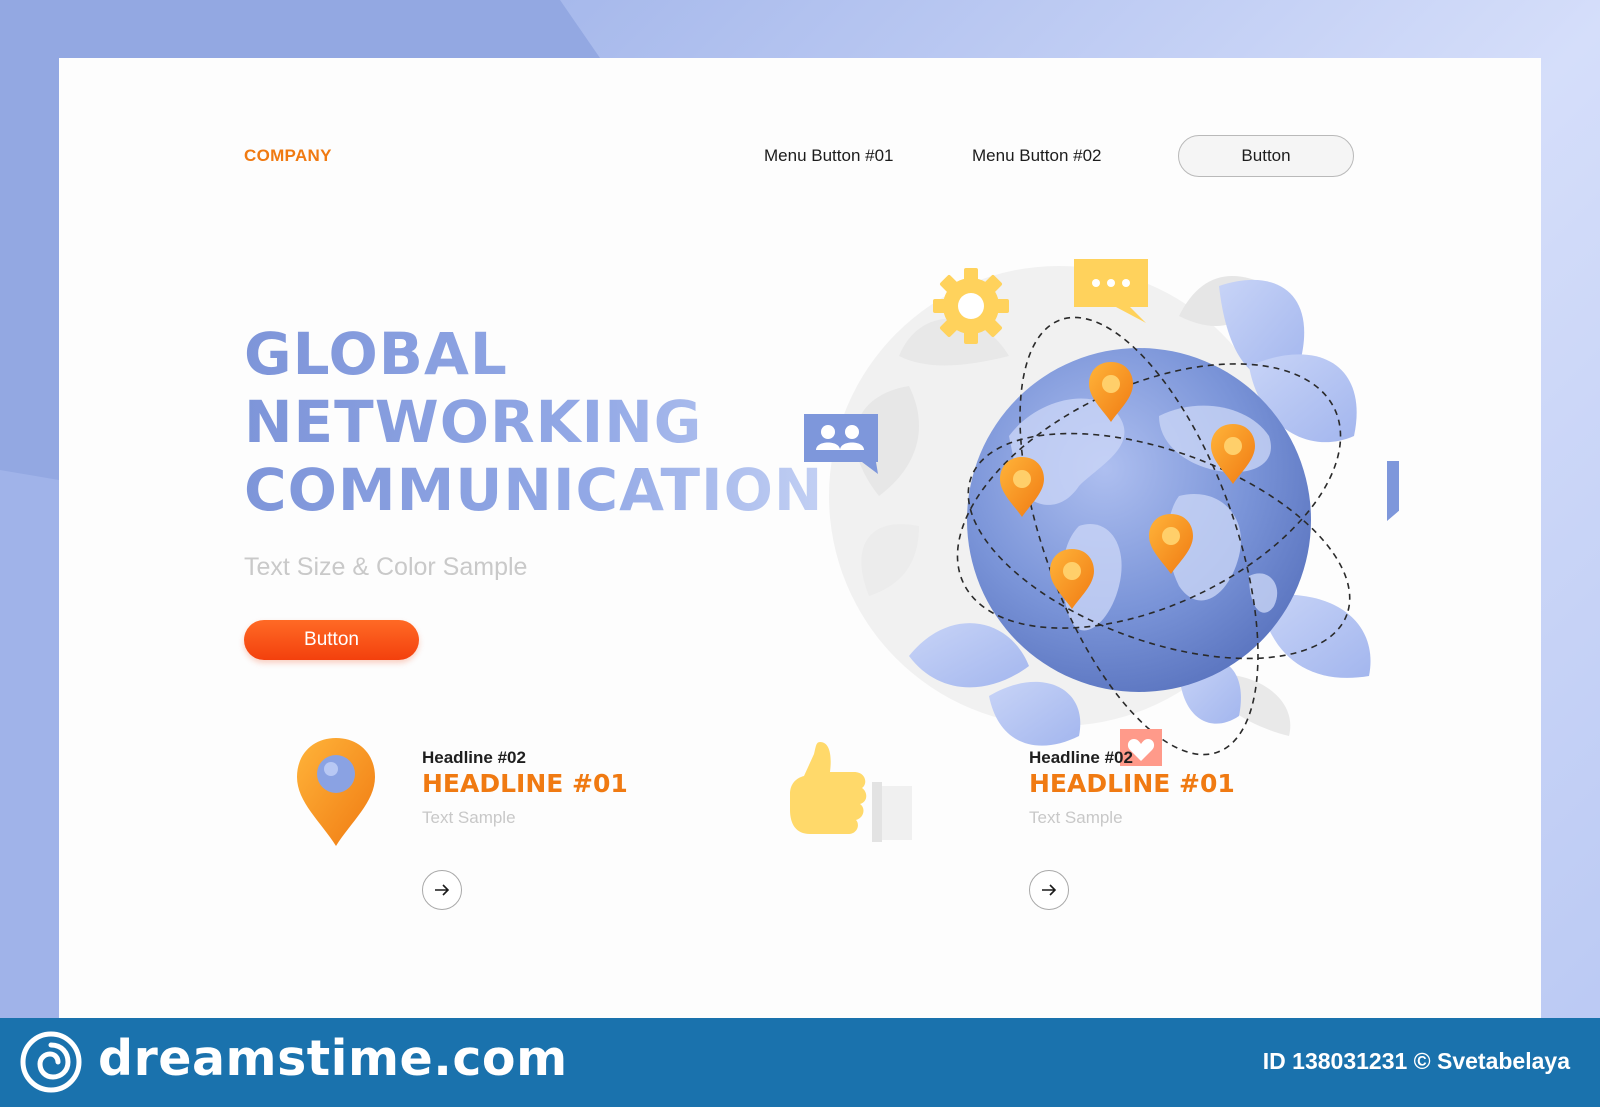  What do you see at coordinates (851, 792) in the screenshot?
I see `thumbs-up-hand-icon` at bounding box center [851, 792].